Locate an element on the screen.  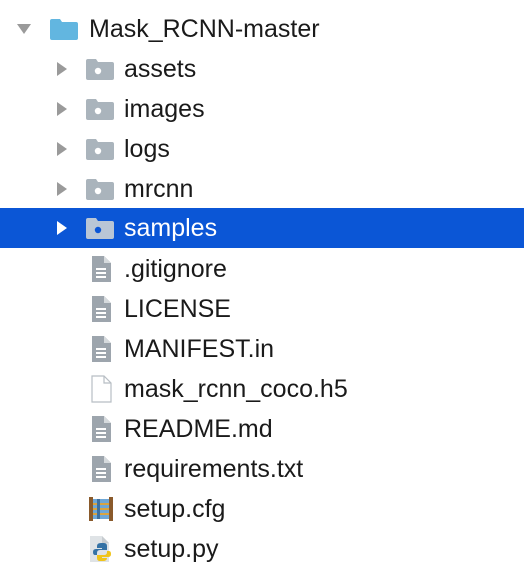
tree-item-label: samples is located at coordinates (171, 228).